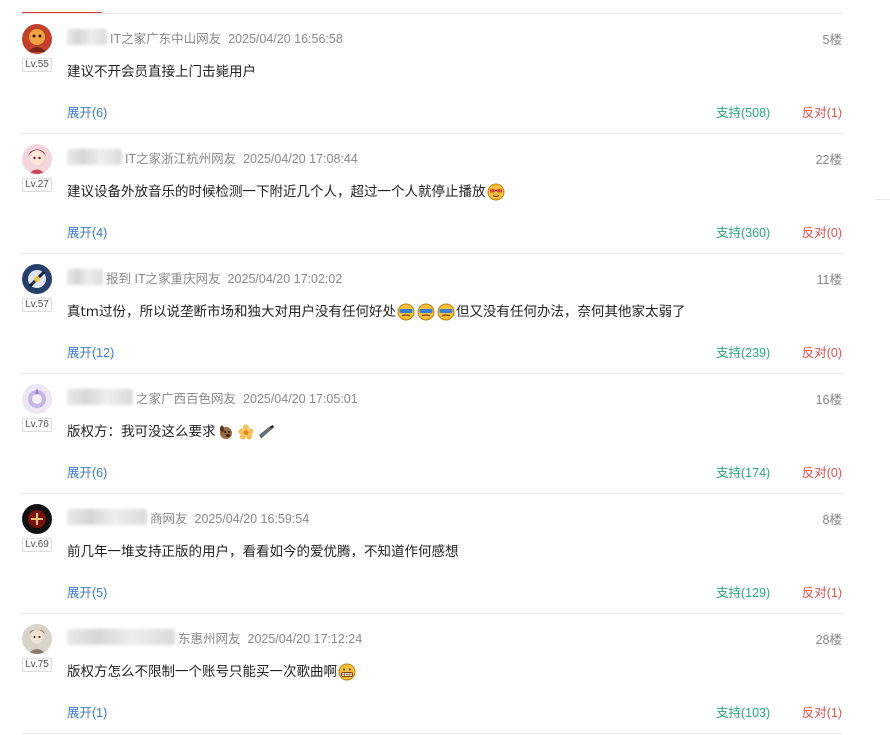  I want to click on comment-divider, so click(432, 733).